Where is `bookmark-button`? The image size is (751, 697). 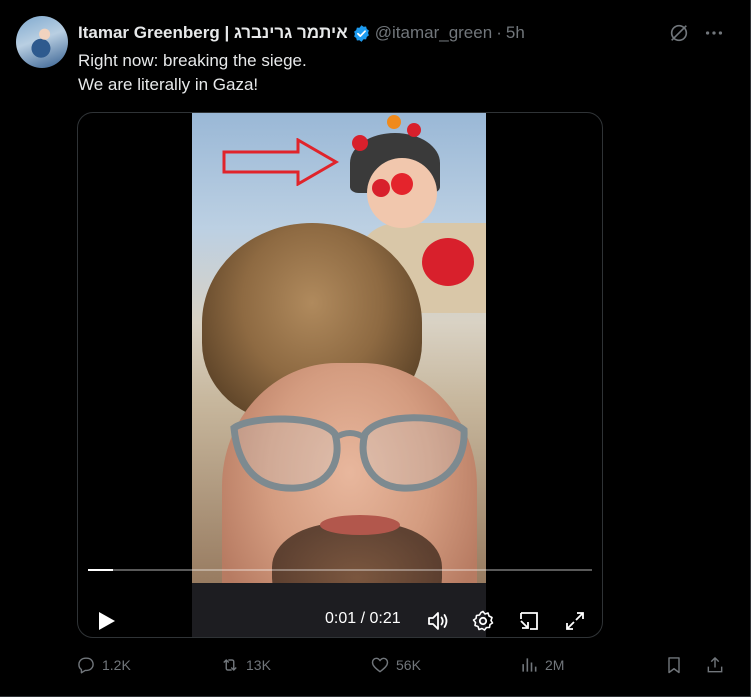
bookmark-button is located at coordinates (674, 665).